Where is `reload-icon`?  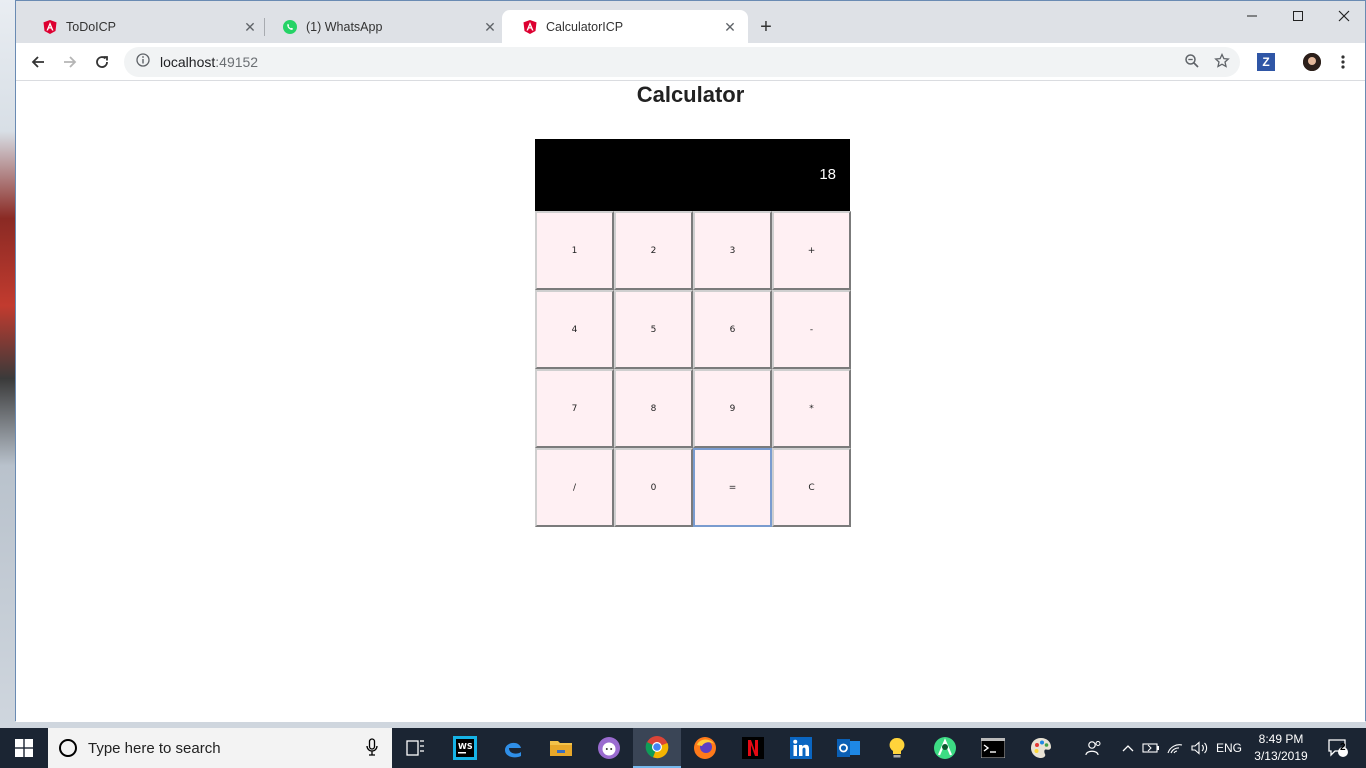 reload-icon is located at coordinates (102, 62).